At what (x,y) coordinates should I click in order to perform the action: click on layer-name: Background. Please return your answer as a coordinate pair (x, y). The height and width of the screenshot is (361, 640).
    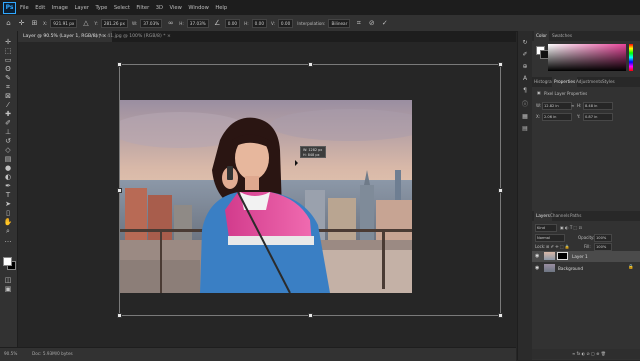
    Looking at the image, I should click on (570, 268).